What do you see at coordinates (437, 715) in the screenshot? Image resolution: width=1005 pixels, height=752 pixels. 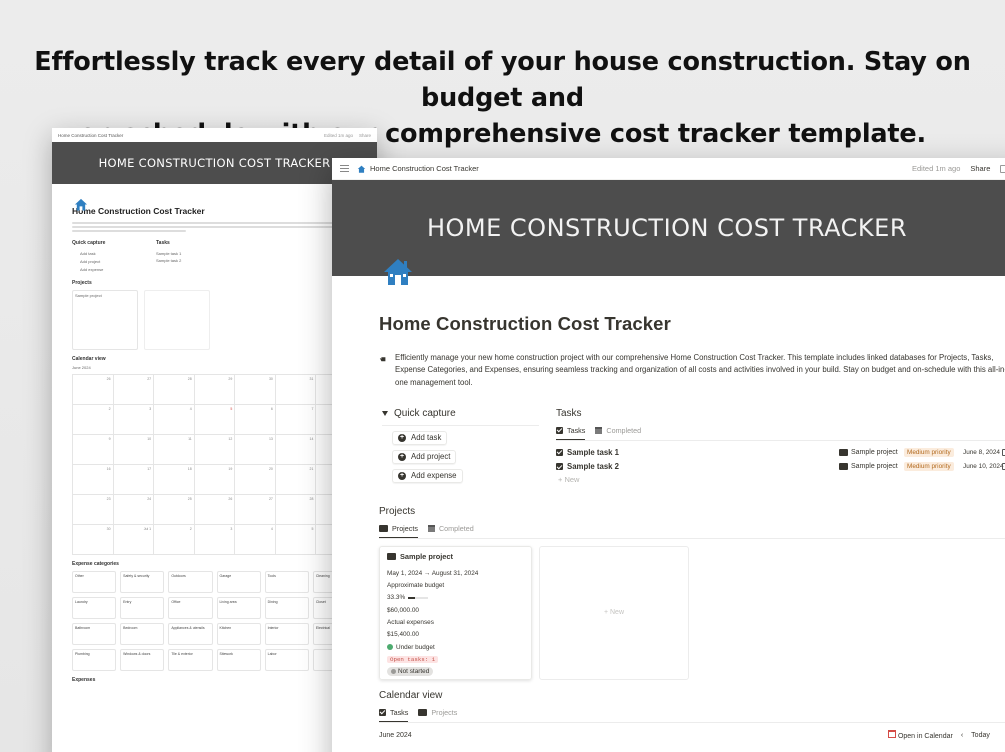 I see `tab-calendar-projects: Projects` at bounding box center [437, 715].